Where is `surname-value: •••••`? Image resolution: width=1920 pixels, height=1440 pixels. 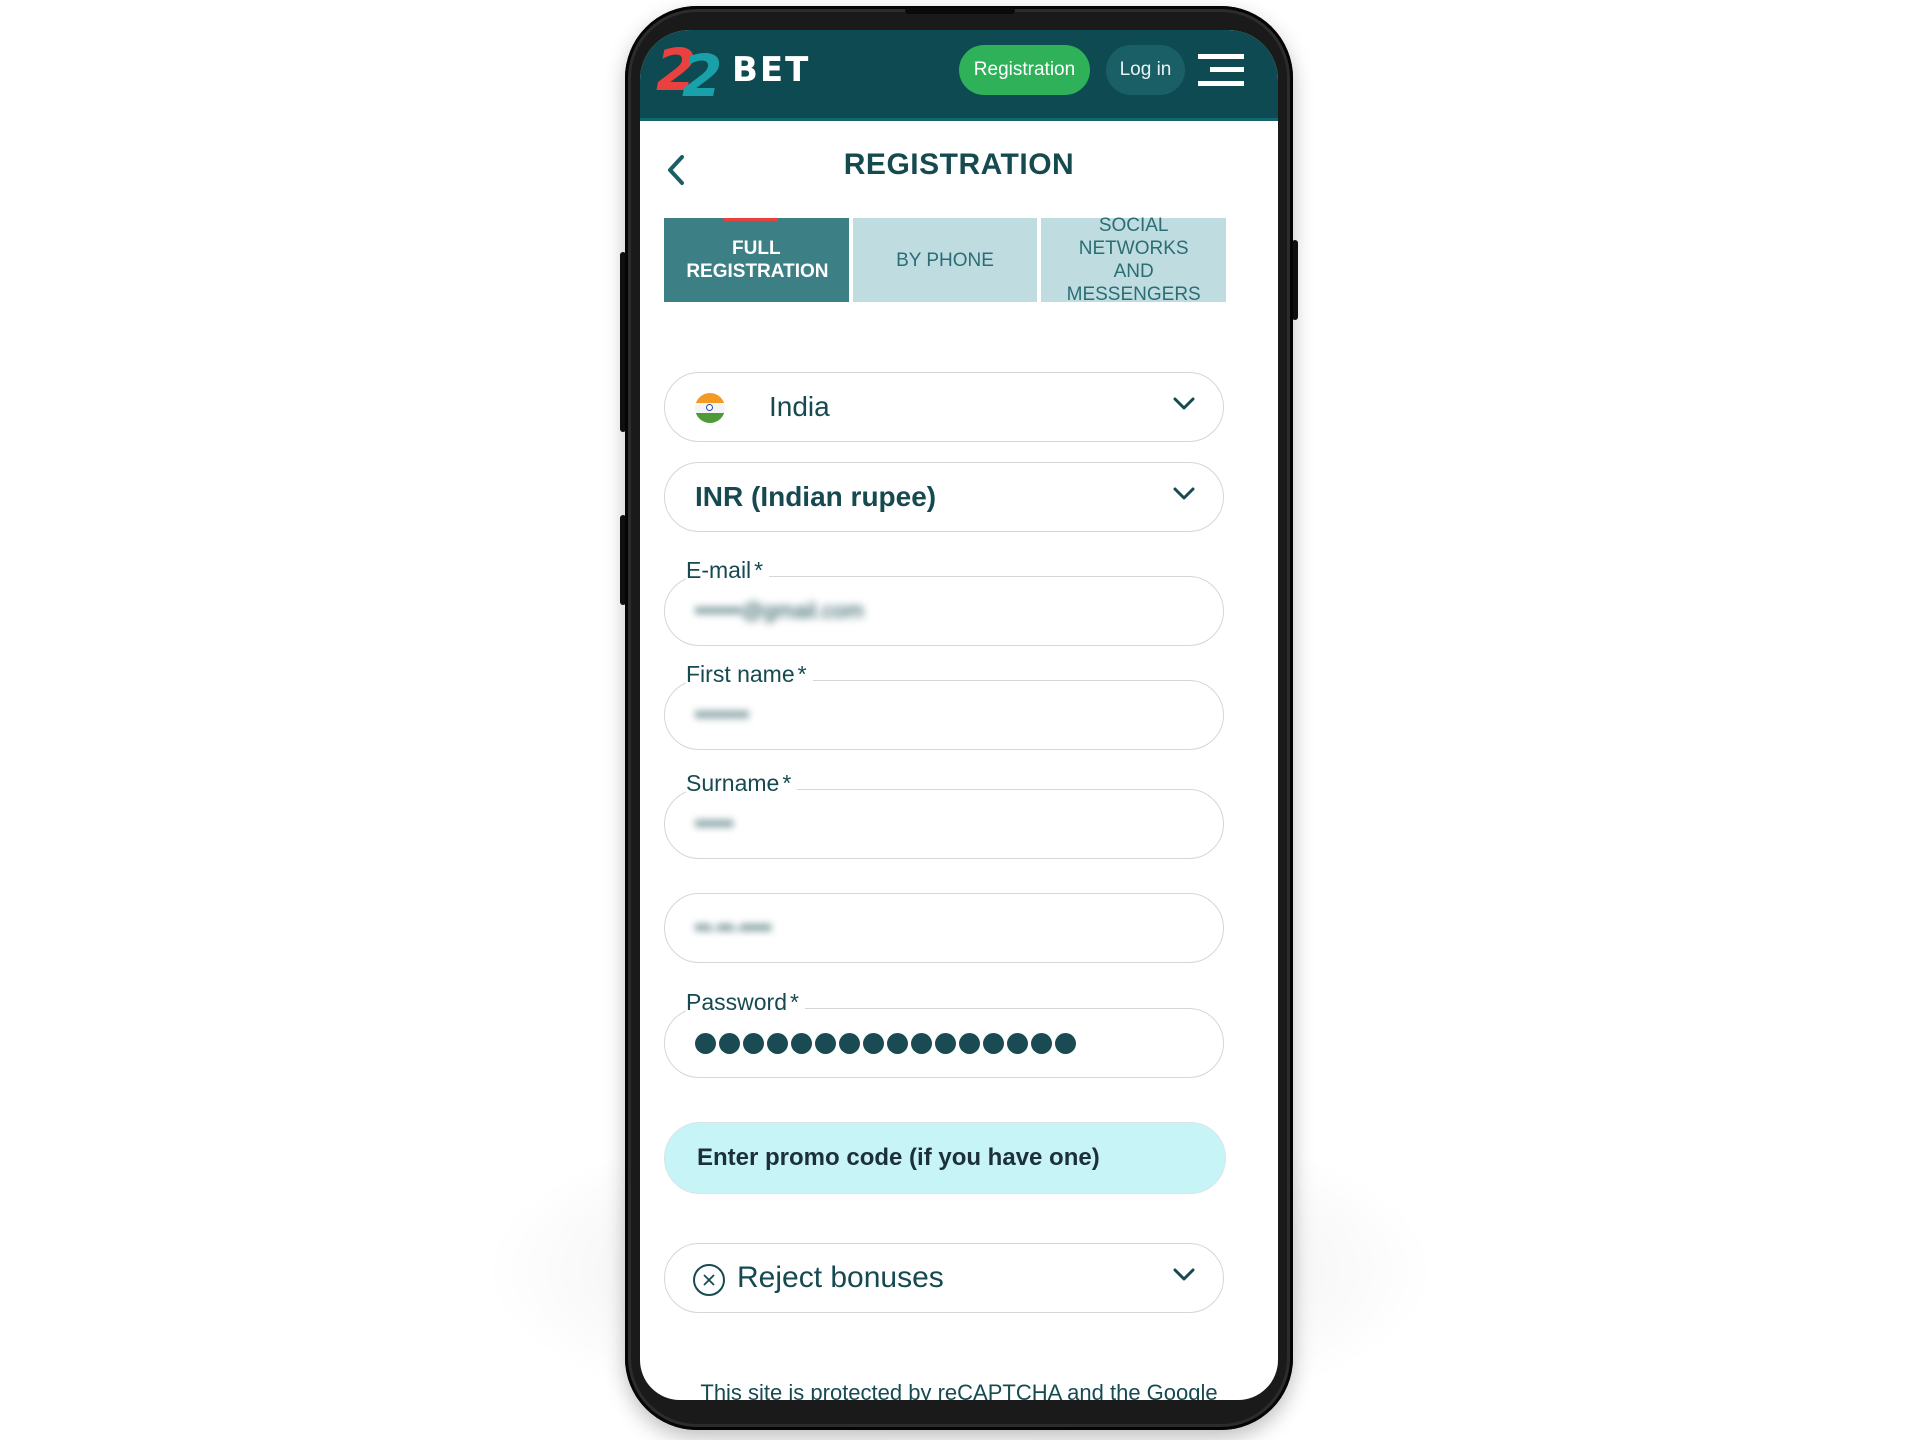 surname-value: ••••• is located at coordinates (714, 823).